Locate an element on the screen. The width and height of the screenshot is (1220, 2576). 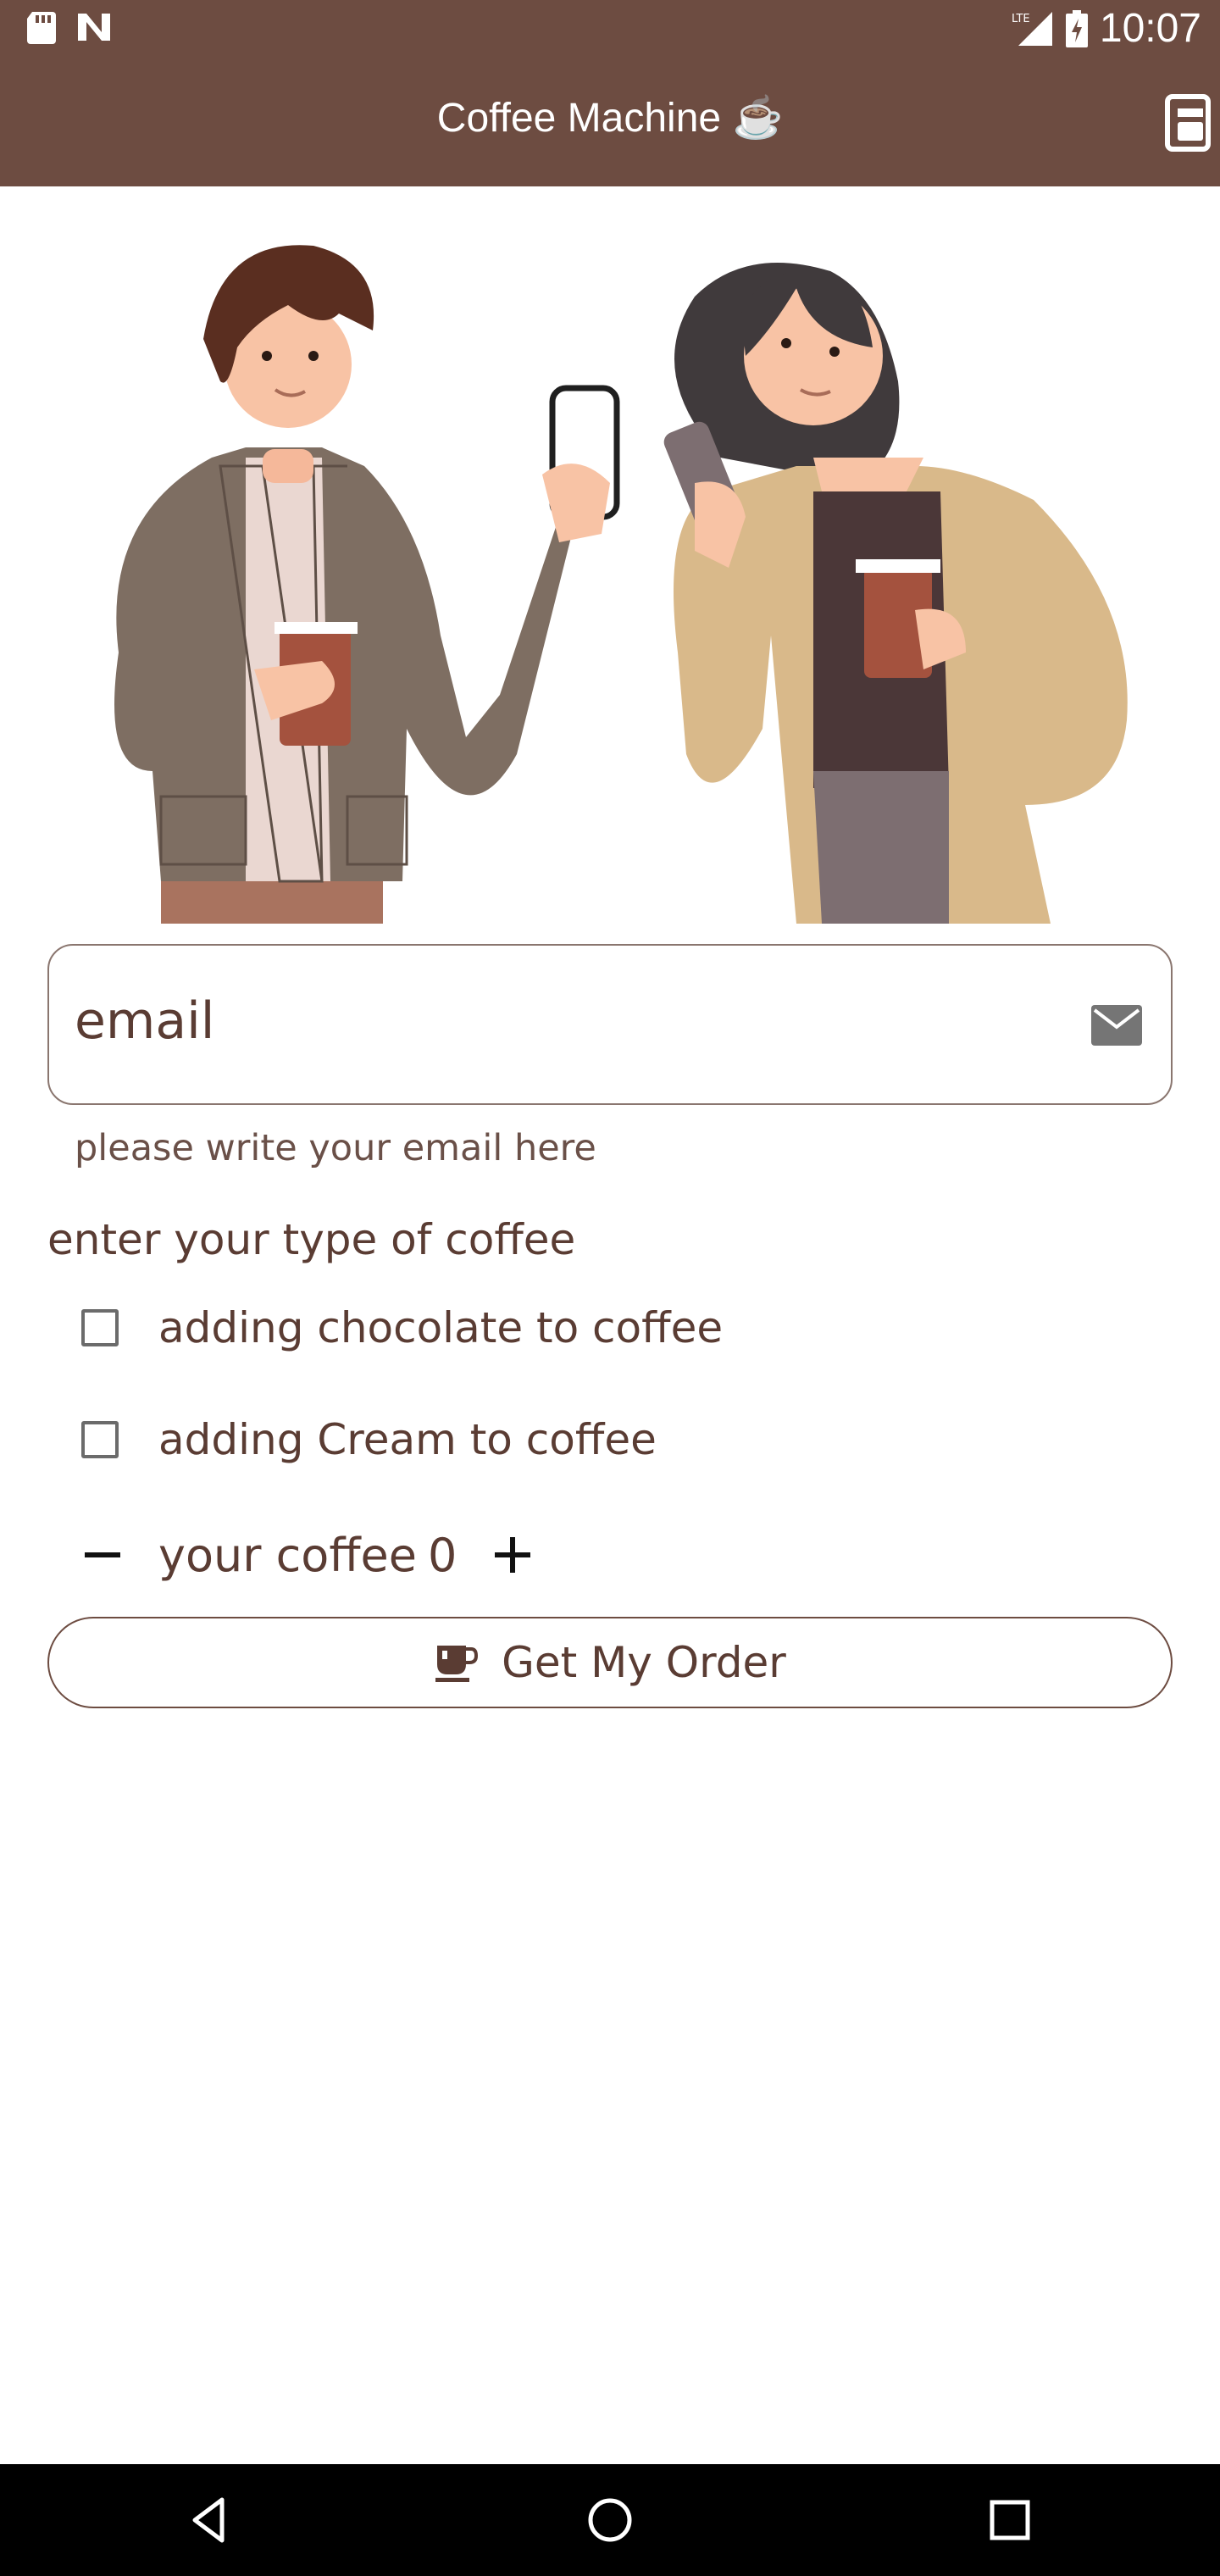
app-bar: Coffee Machine ☕ is located at coordinates (610, 121).